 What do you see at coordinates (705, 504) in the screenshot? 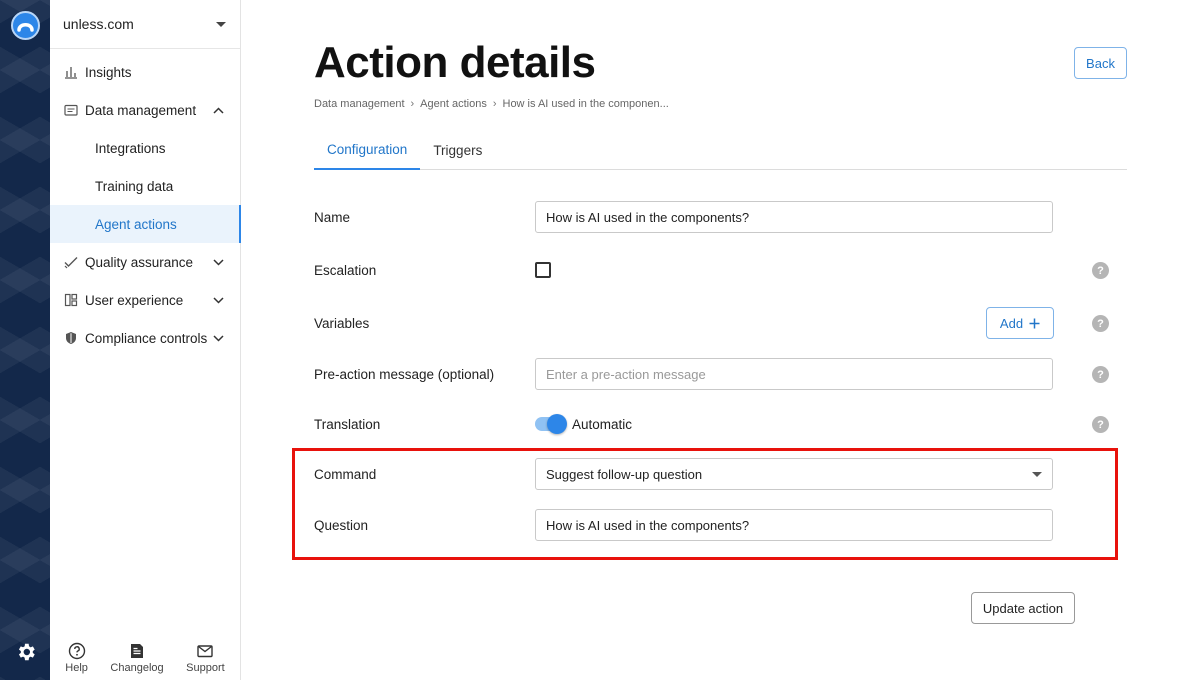
I see `highlight-box` at bounding box center [705, 504].